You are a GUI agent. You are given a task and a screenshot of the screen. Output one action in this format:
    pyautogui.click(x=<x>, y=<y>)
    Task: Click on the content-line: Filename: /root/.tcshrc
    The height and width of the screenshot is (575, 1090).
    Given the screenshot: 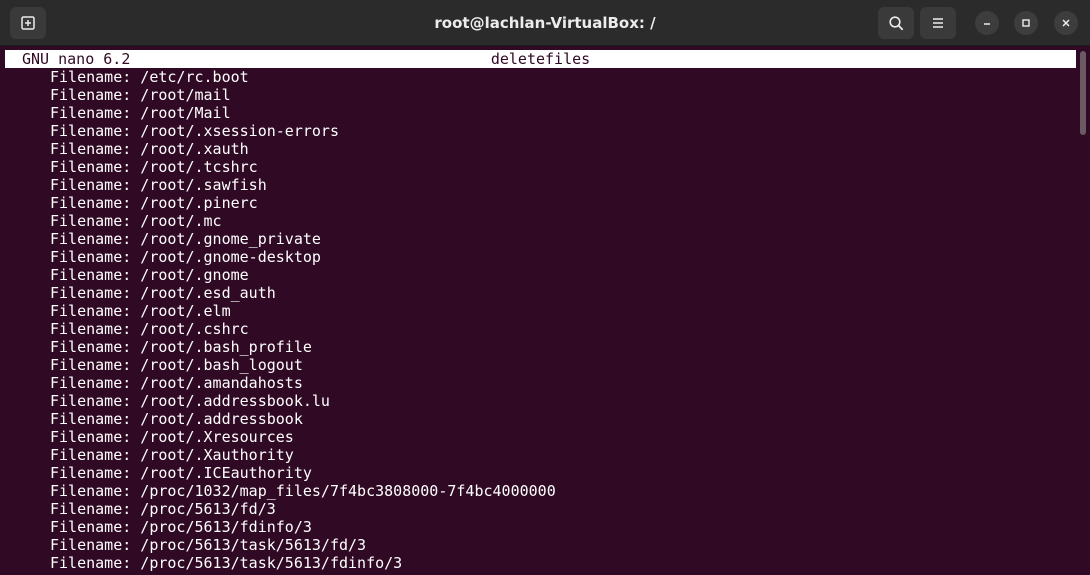 What is the action you would take?
    pyautogui.click(x=154, y=167)
    